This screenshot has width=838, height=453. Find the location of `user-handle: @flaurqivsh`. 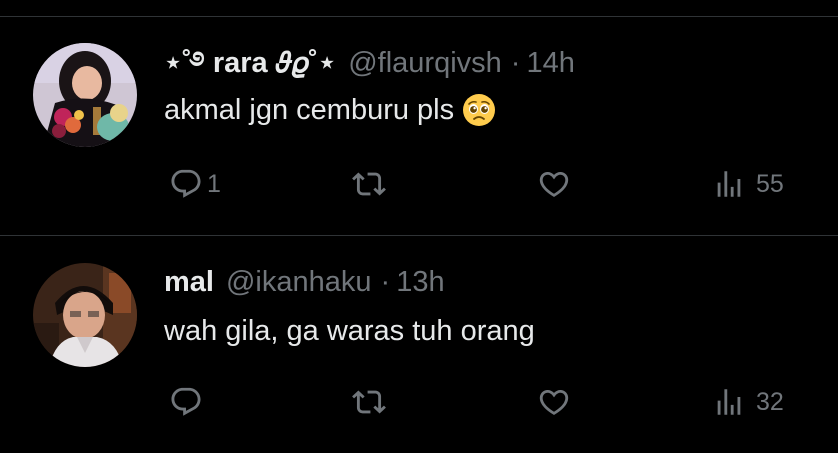

user-handle: @flaurqivsh is located at coordinates (425, 63).